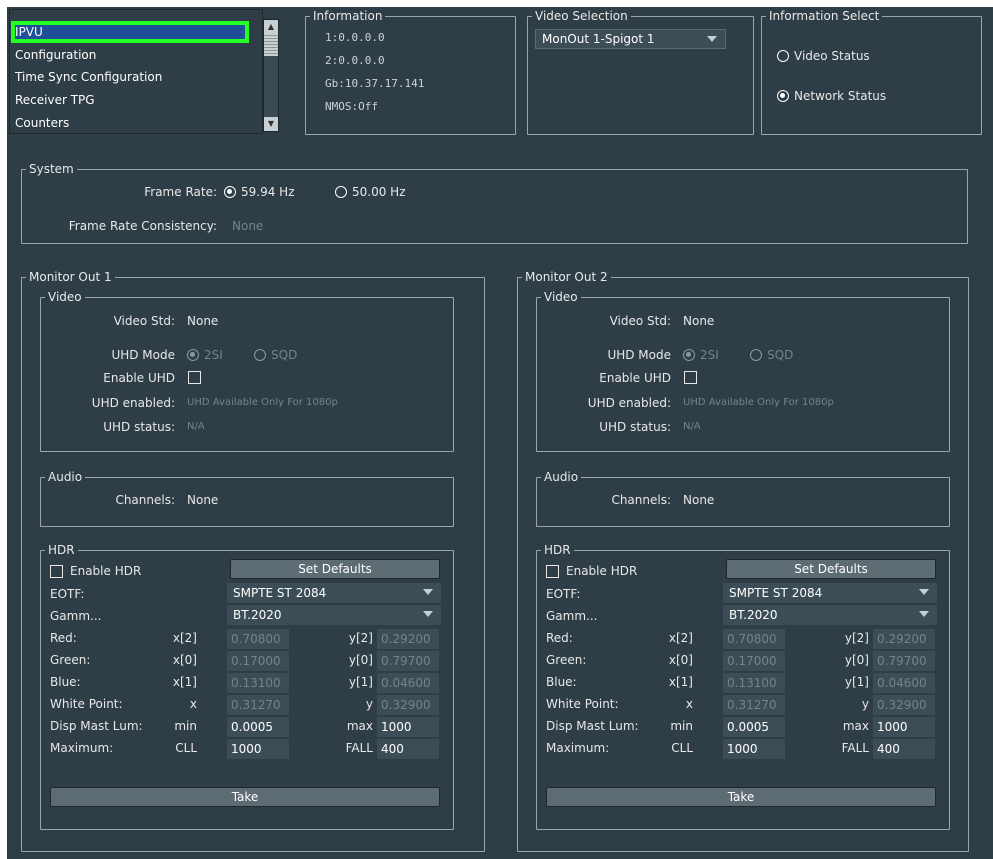 The width and height of the screenshot is (993, 859). I want to click on nav-item-ipvu: IPVU, so click(130, 32).